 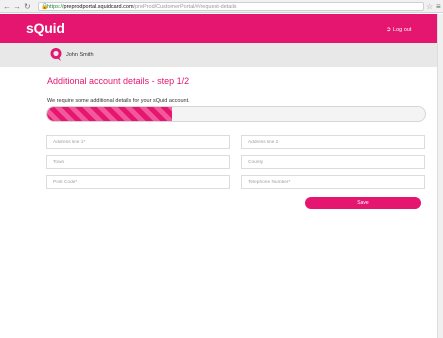 What do you see at coordinates (138, 142) in the screenshot?
I see `address-line-1-field` at bounding box center [138, 142].